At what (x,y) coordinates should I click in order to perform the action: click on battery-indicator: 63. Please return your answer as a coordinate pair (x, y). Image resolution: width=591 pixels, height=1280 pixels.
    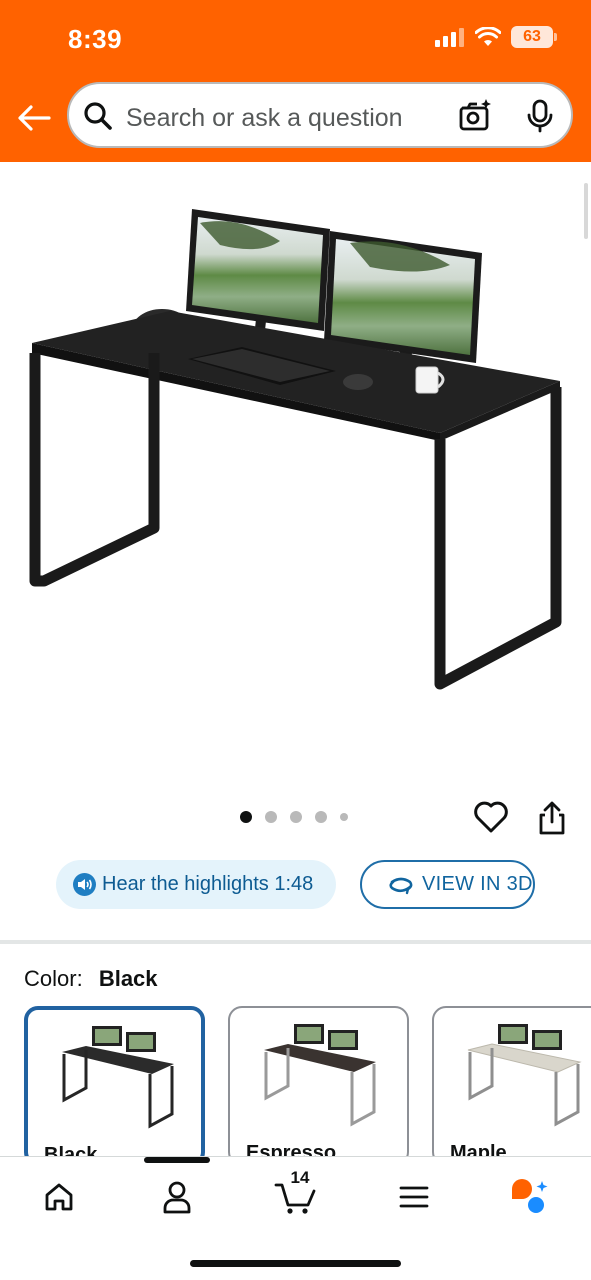
    Looking at the image, I should click on (534, 37).